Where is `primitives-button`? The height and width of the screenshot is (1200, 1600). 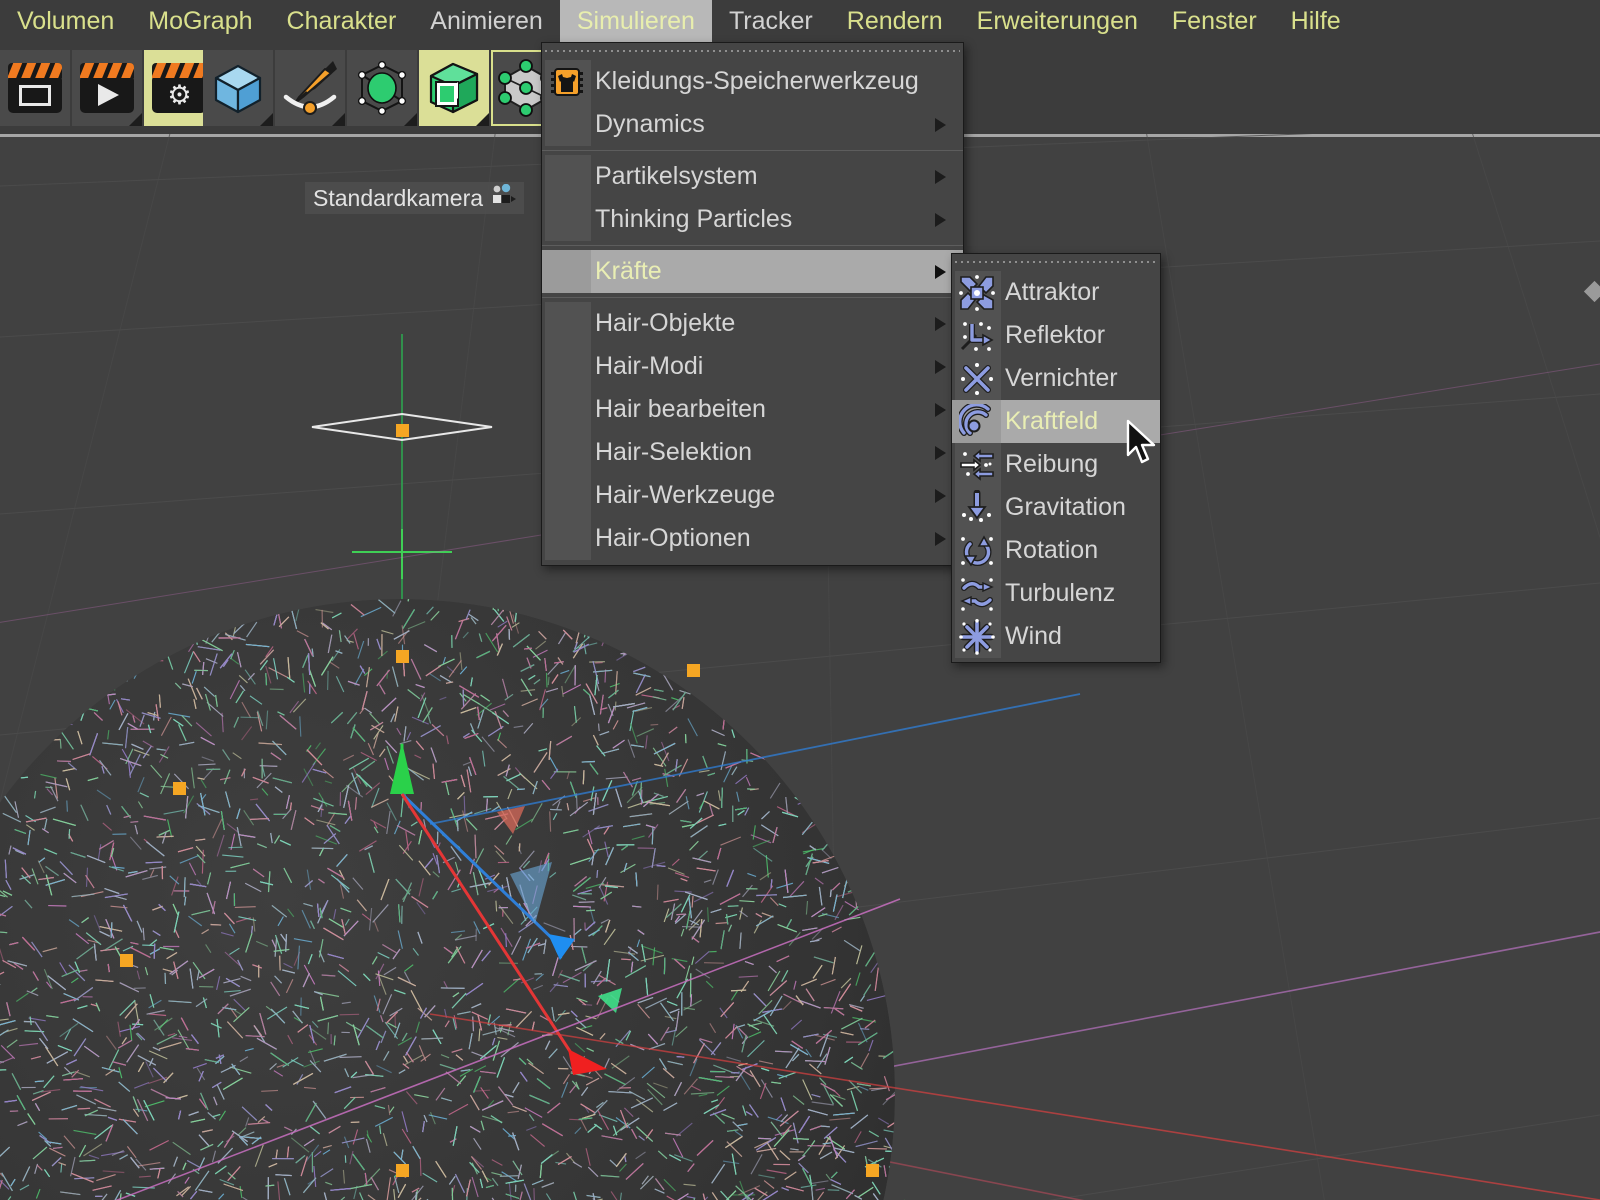
primitives-button is located at coordinates (238, 88).